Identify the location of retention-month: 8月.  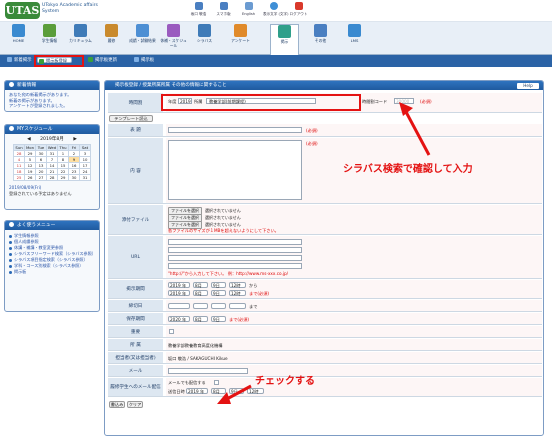
(200, 319).